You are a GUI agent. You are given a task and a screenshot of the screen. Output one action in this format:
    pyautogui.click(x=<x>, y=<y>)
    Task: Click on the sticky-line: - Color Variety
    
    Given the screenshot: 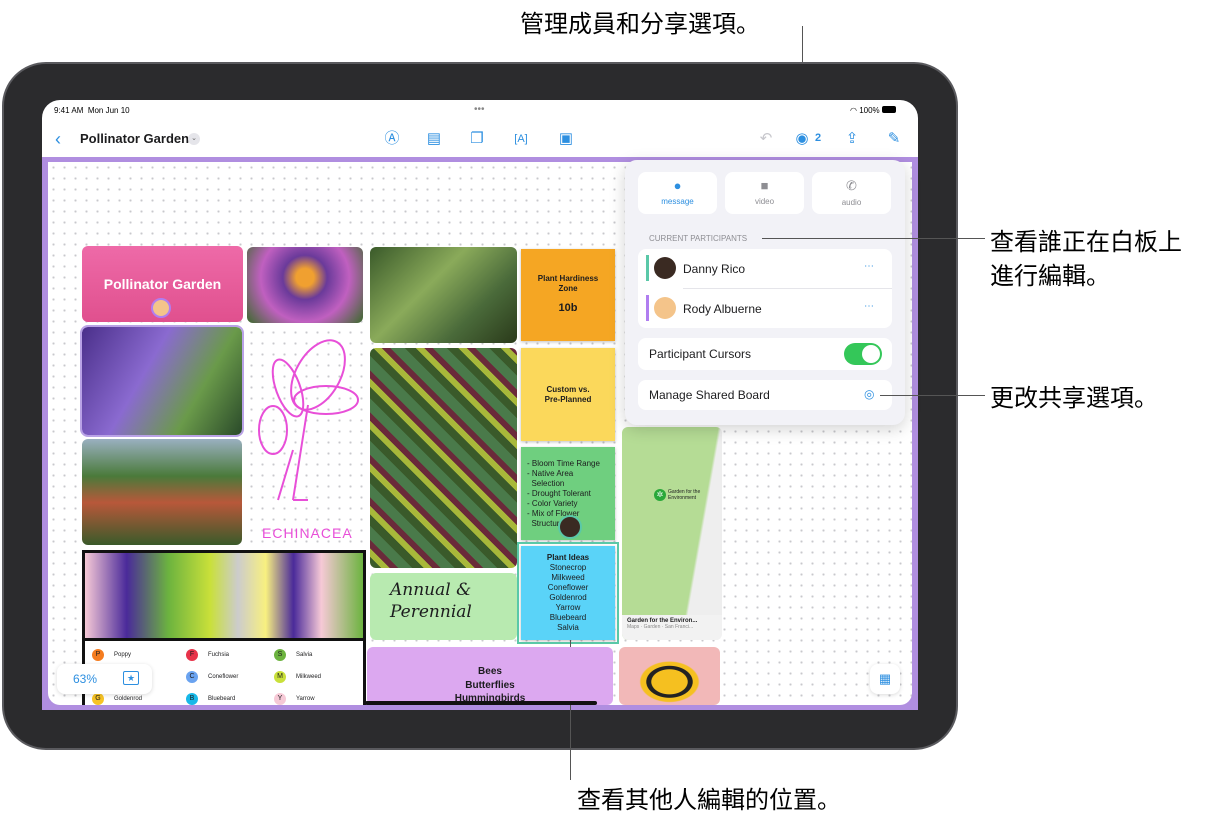 What is the action you would take?
    pyautogui.click(x=552, y=503)
    